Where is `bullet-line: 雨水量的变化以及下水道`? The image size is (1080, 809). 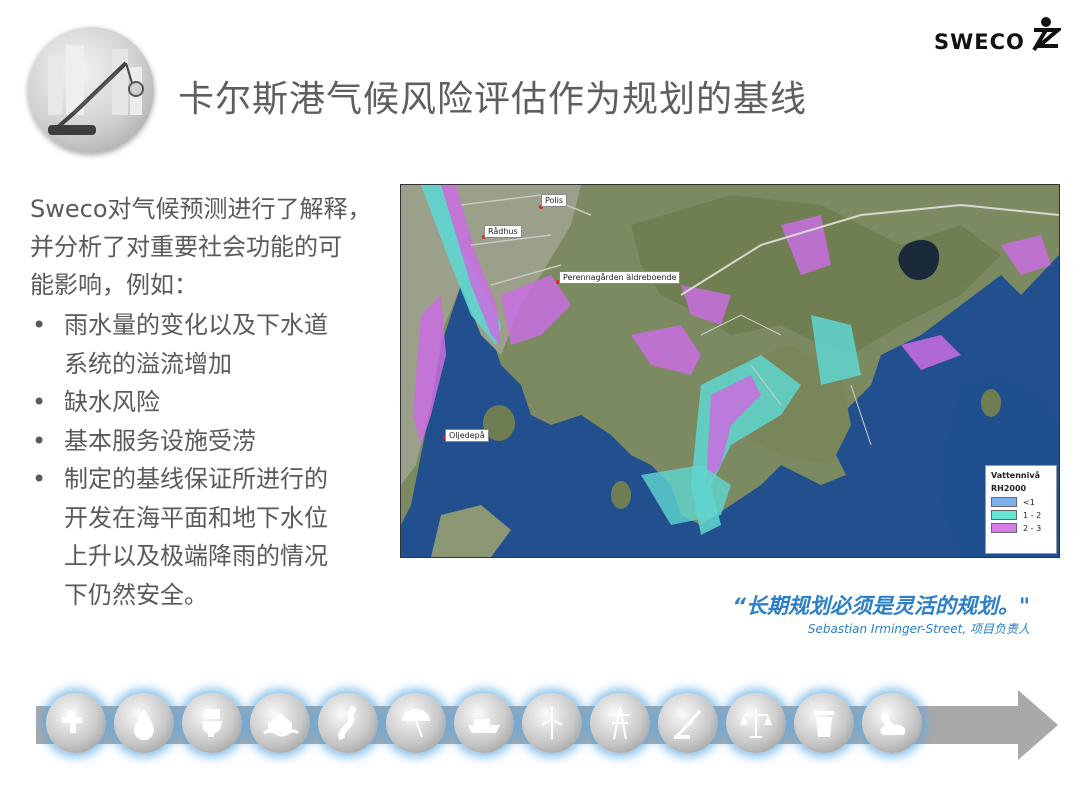 bullet-line: 雨水量的变化以及下水道 is located at coordinates (196, 325).